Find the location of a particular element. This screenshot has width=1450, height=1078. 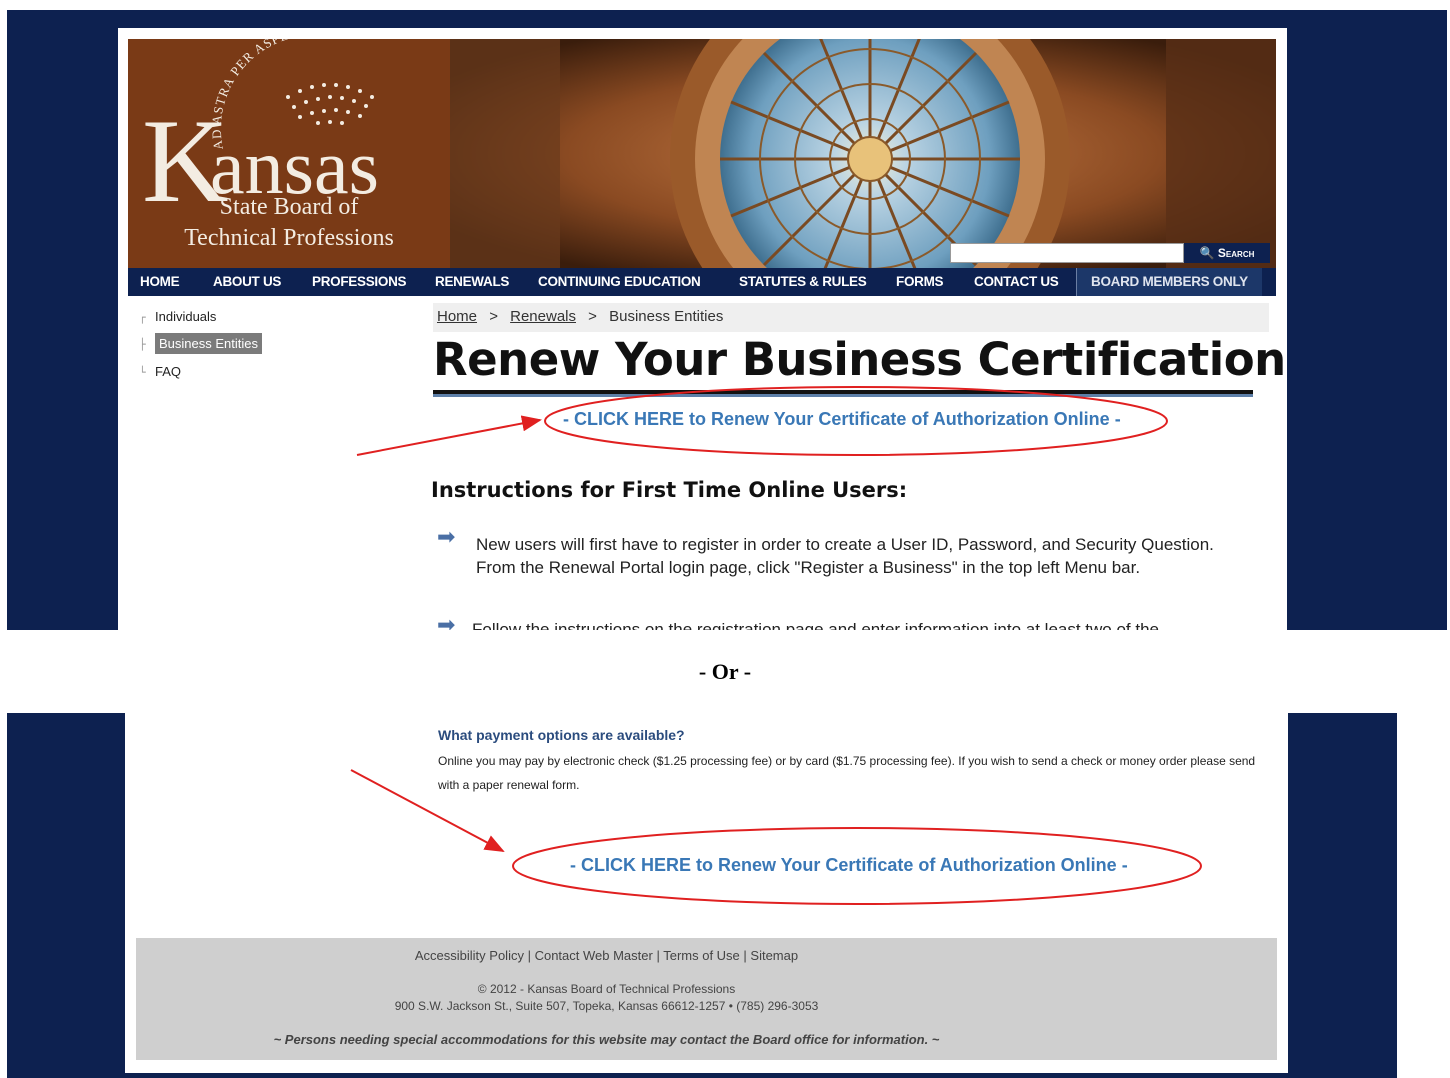

nav-renewals: RENEWALS is located at coordinates (472, 282).